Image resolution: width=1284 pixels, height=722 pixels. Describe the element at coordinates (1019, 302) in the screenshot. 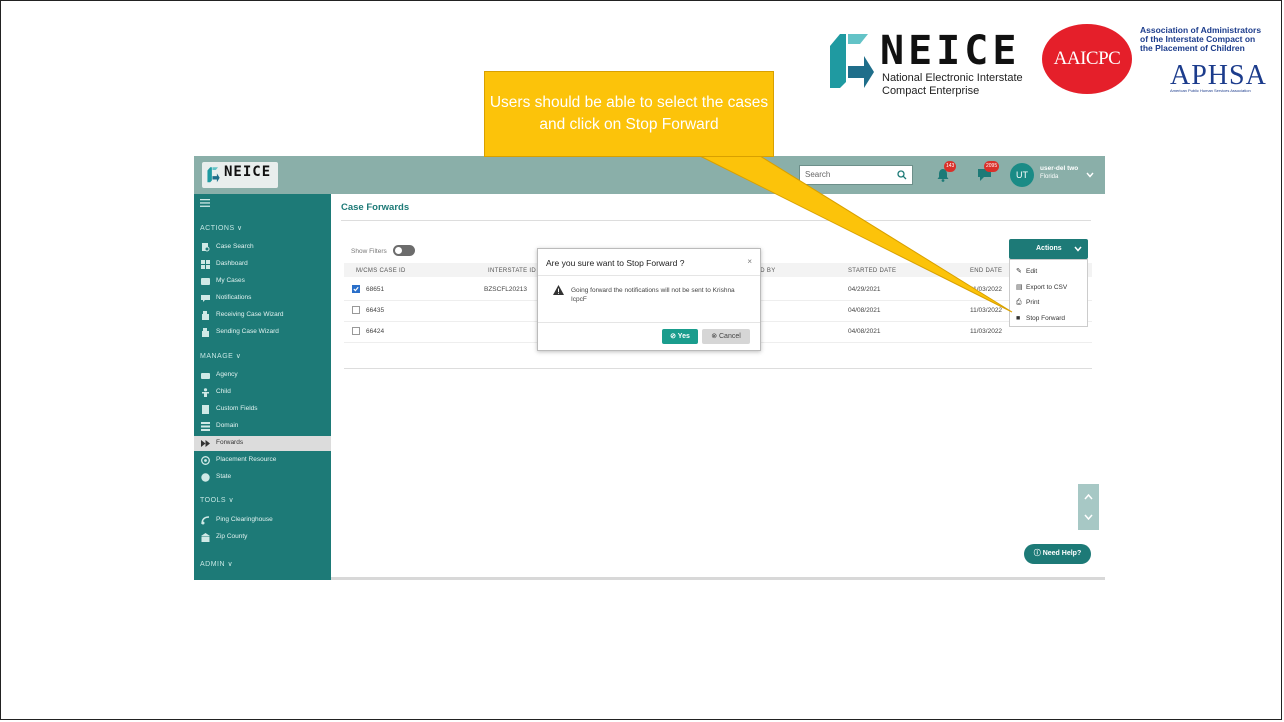

I see `print-icon: ⎙` at that location.